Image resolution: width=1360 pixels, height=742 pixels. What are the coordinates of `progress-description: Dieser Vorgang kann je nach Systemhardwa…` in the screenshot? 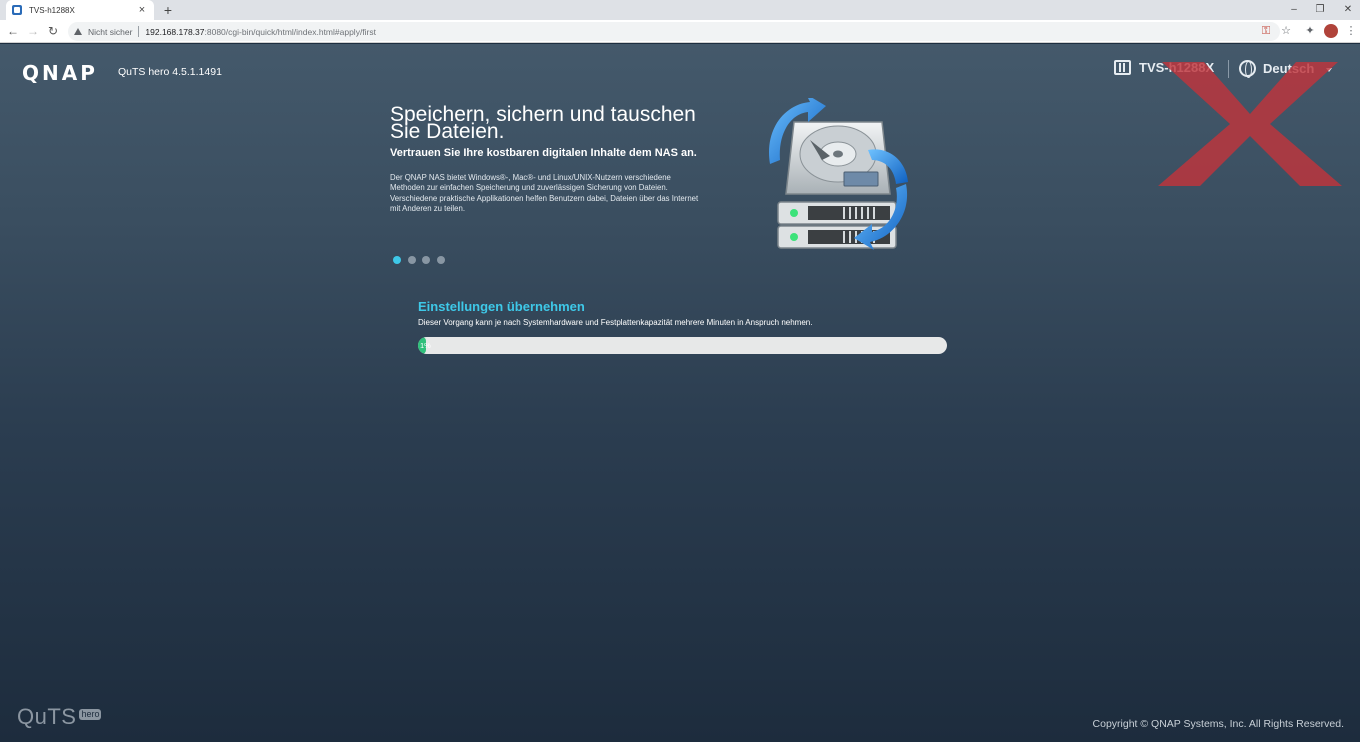 It's located at (615, 322).